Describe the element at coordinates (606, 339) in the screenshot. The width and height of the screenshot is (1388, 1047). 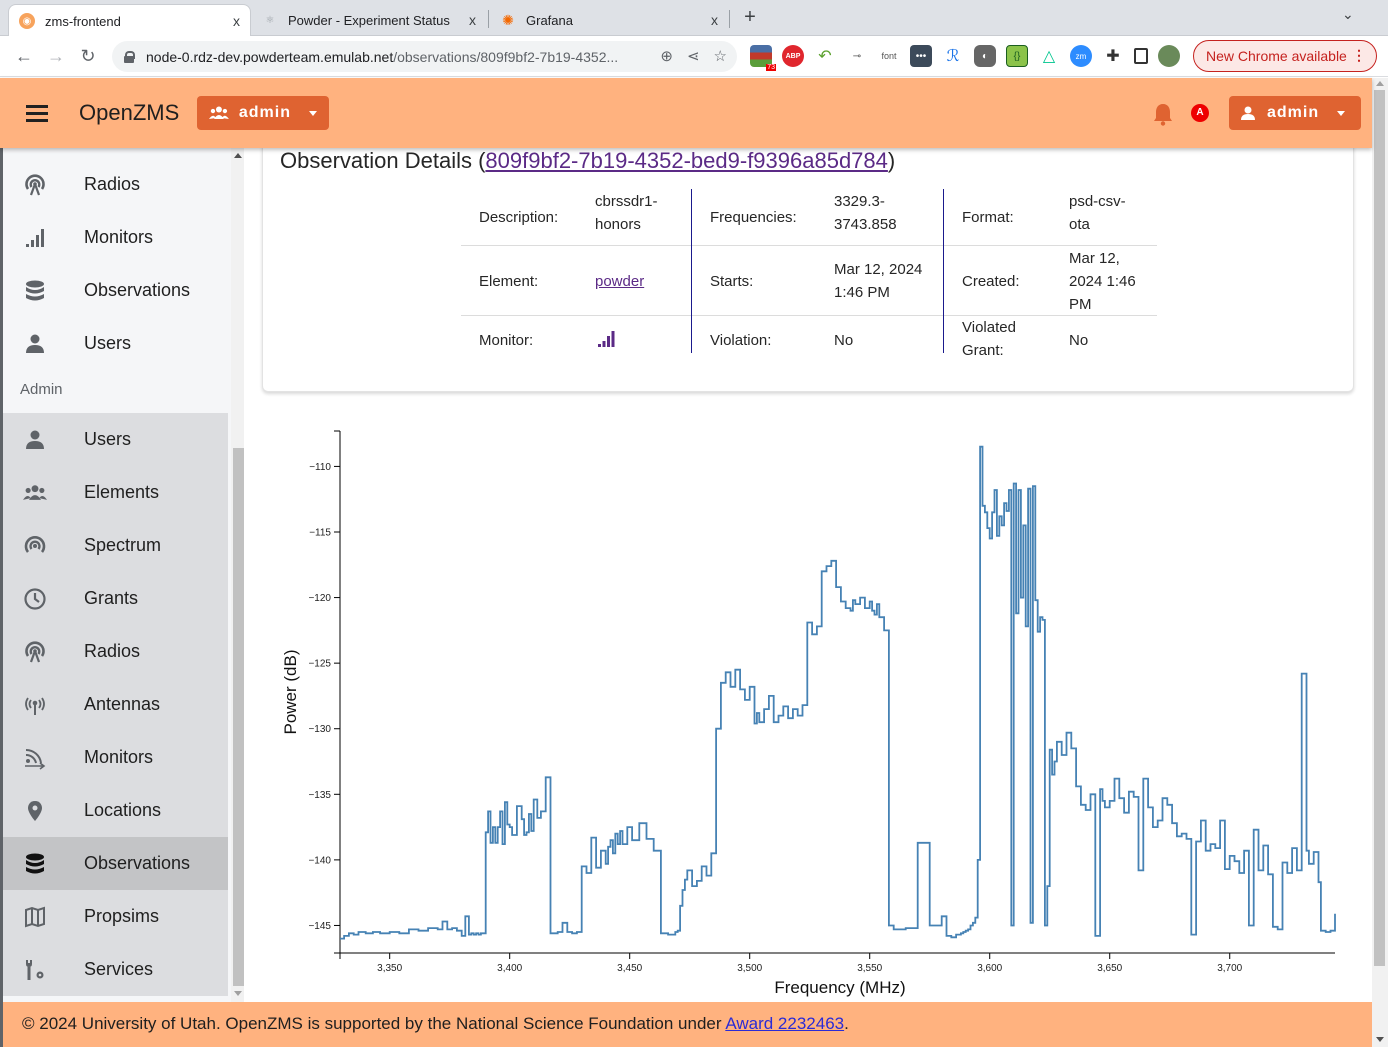
I see `monitor-link` at that location.